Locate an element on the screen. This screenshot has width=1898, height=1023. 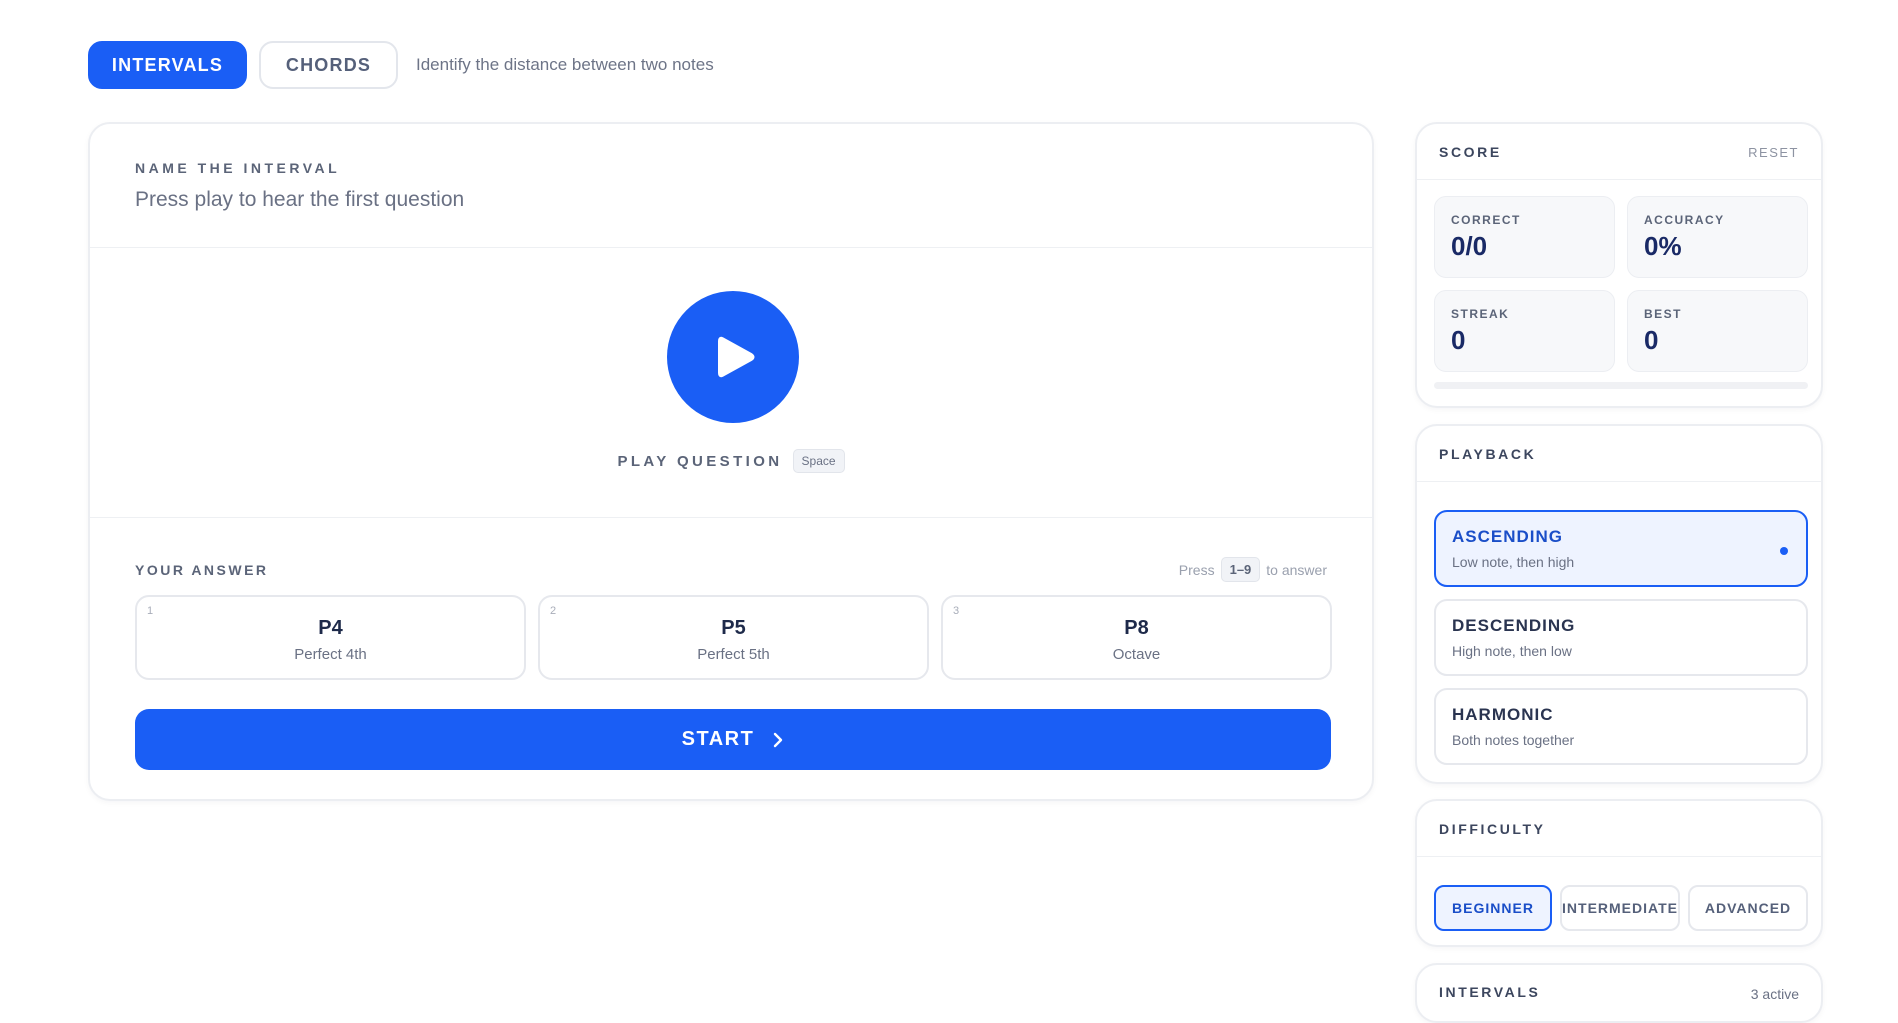
score-progress-bar is located at coordinates (1621, 385).